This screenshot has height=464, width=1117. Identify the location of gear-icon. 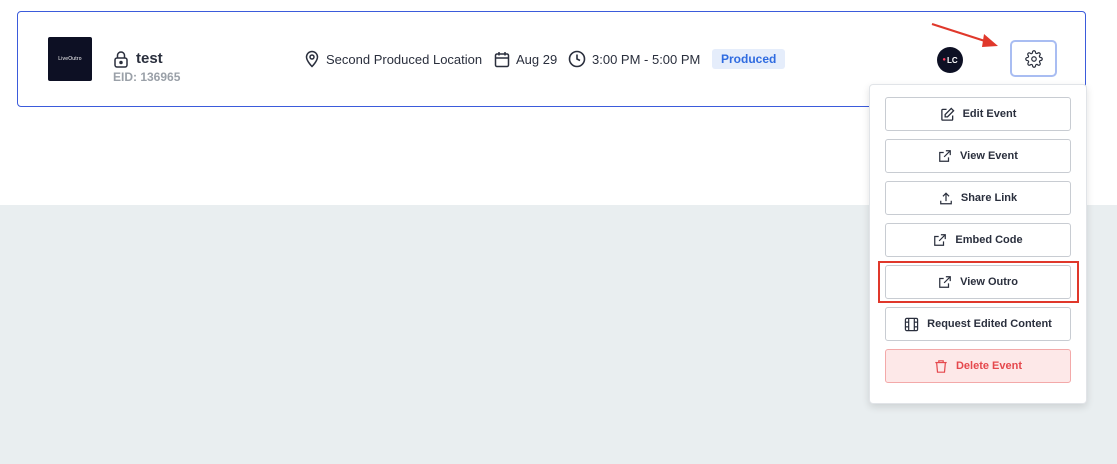
(1033, 58).